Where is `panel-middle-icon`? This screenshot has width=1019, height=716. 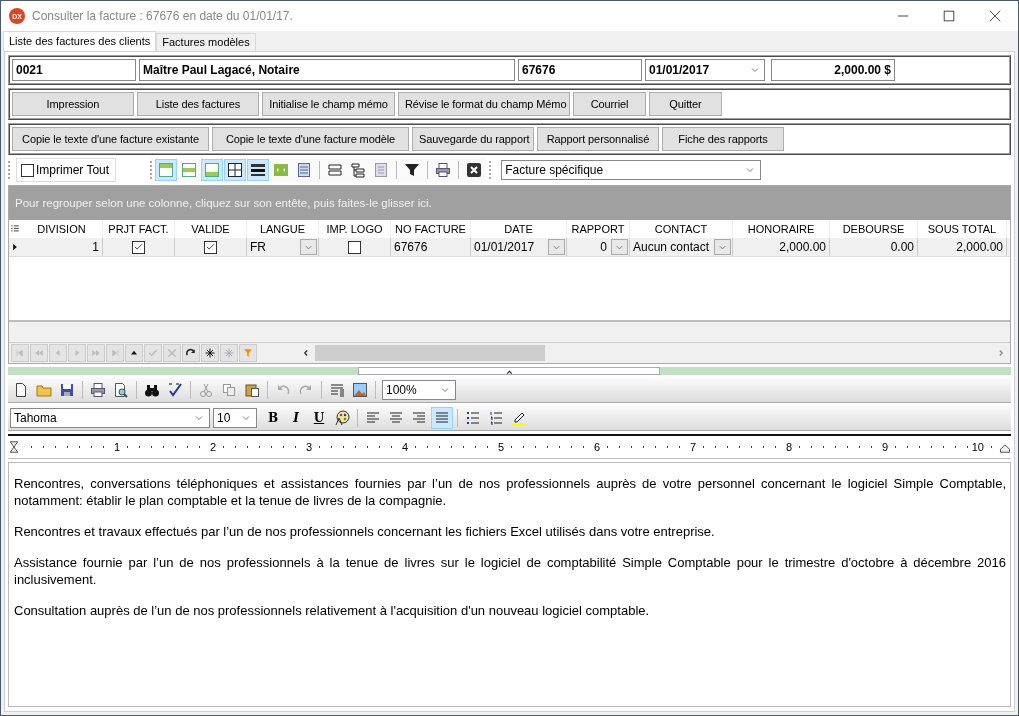 panel-middle-icon is located at coordinates (189, 170).